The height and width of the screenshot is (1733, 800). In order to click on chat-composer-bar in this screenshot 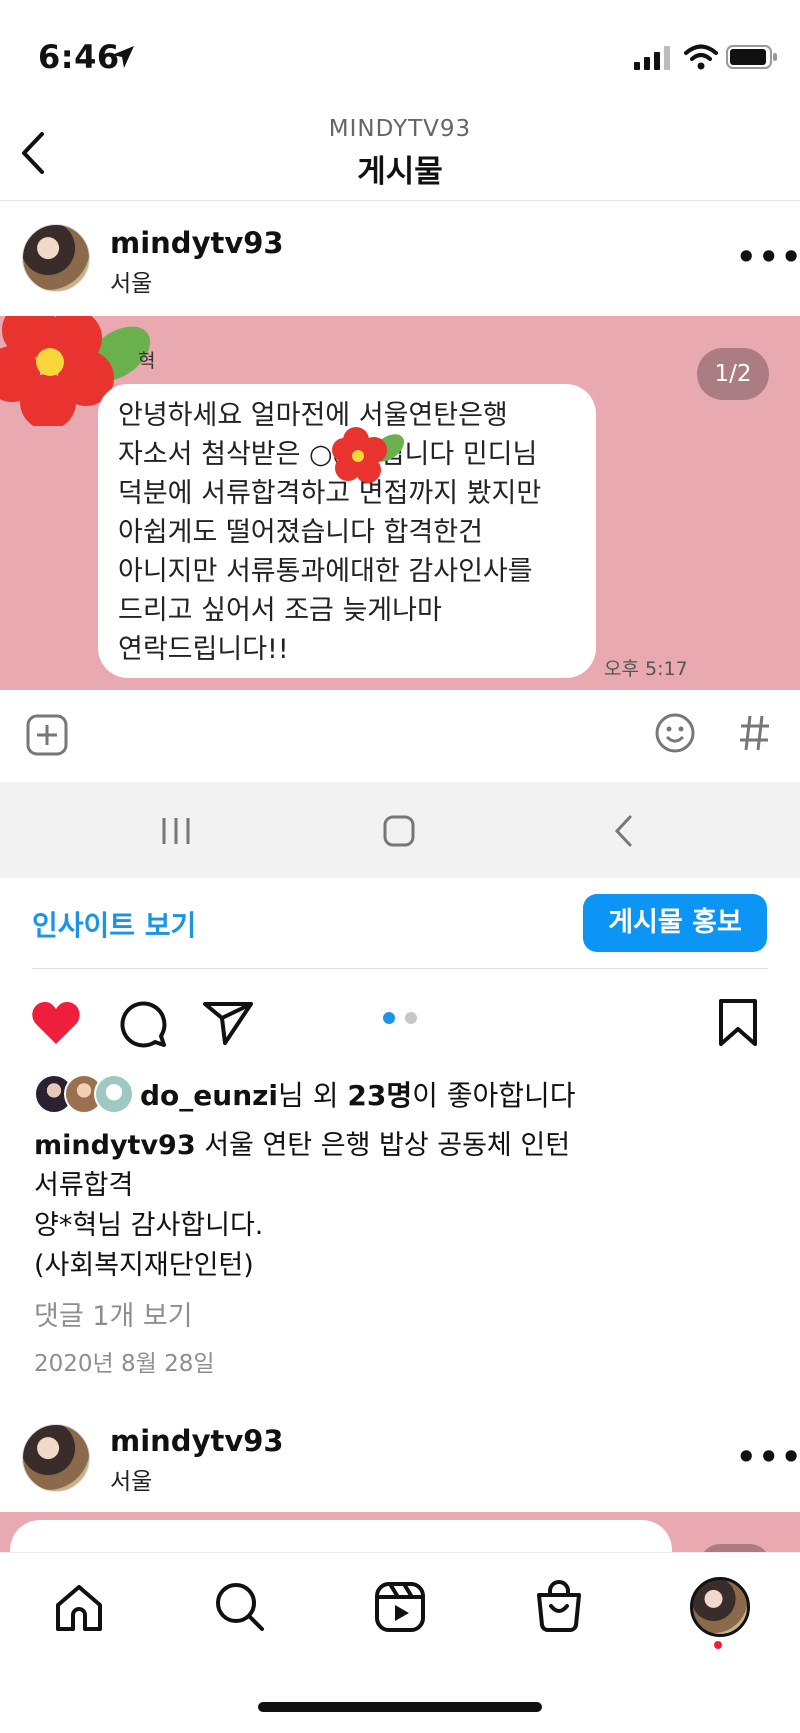, I will do `click(400, 736)`.